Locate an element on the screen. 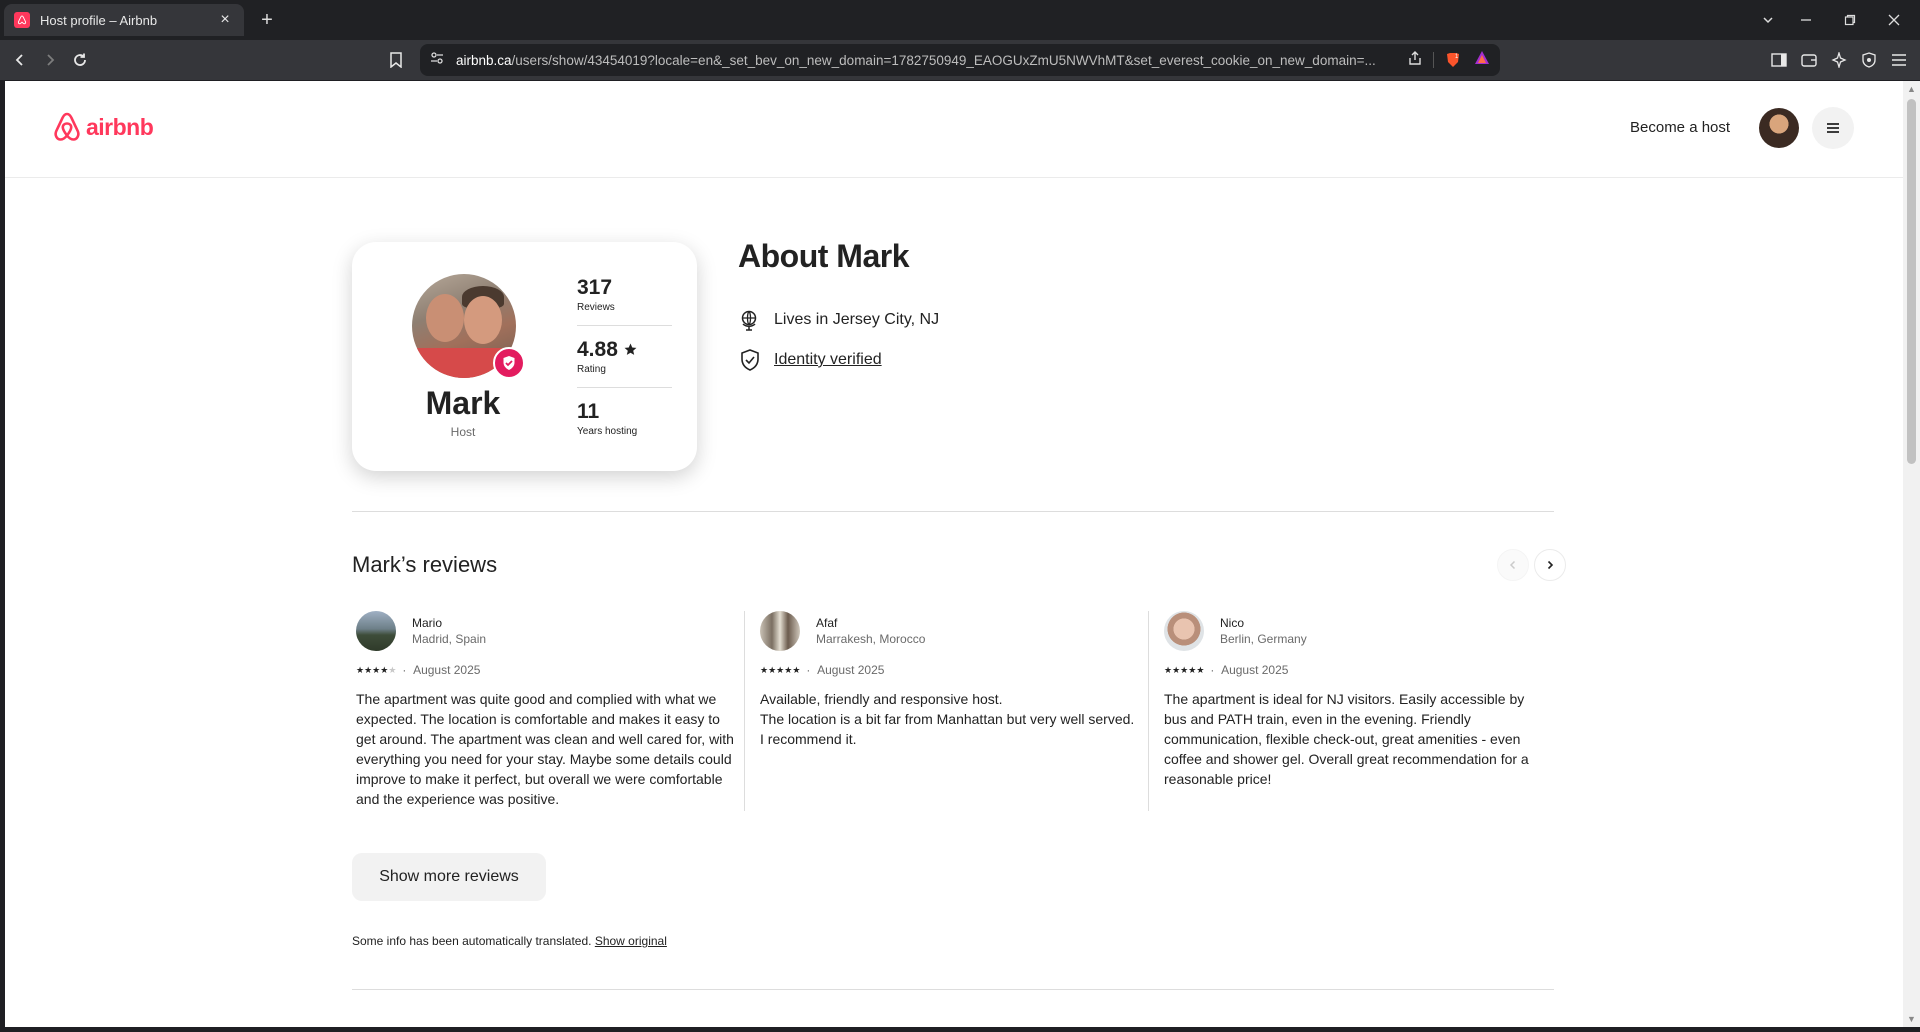 This screenshot has width=1920, height=1032. close-window-icon is located at coordinates (1894, 20).